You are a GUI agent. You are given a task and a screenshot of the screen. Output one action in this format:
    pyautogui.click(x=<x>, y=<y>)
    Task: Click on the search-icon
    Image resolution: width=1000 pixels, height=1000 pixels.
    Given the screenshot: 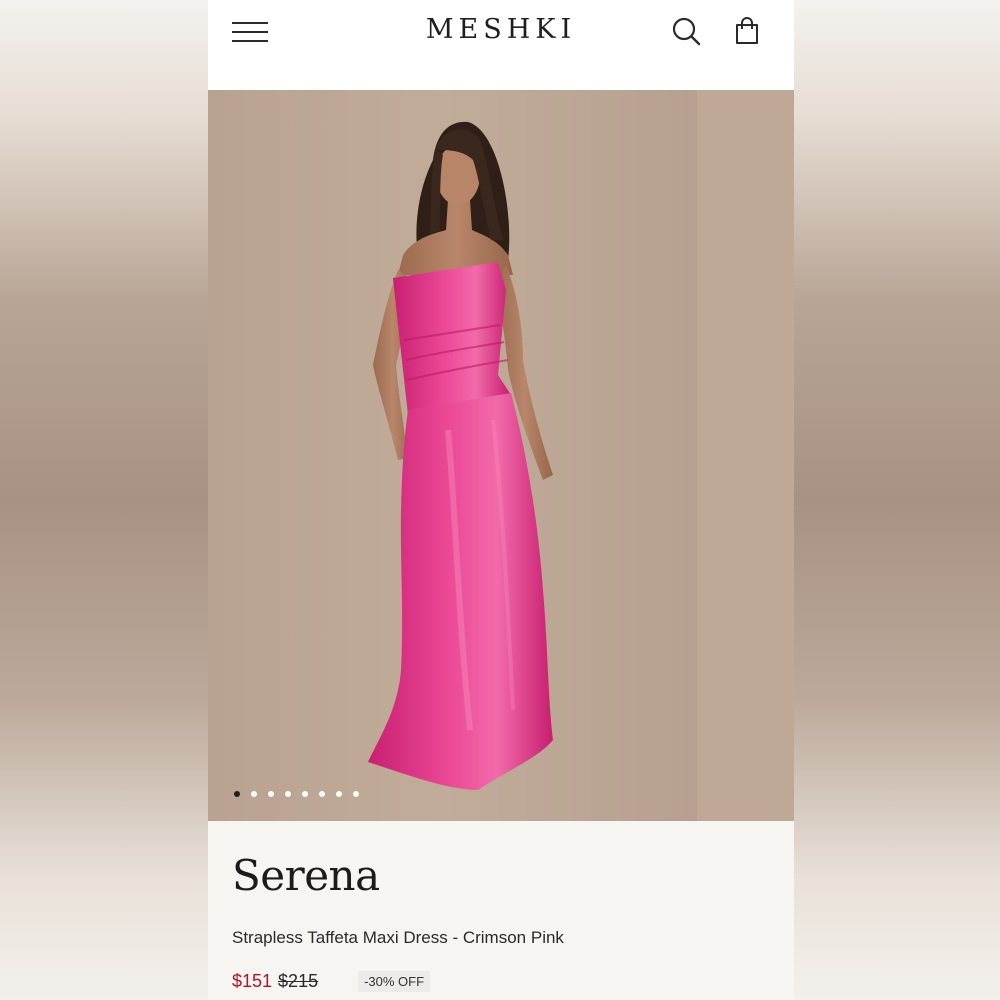 What is the action you would take?
    pyautogui.click(x=686, y=31)
    